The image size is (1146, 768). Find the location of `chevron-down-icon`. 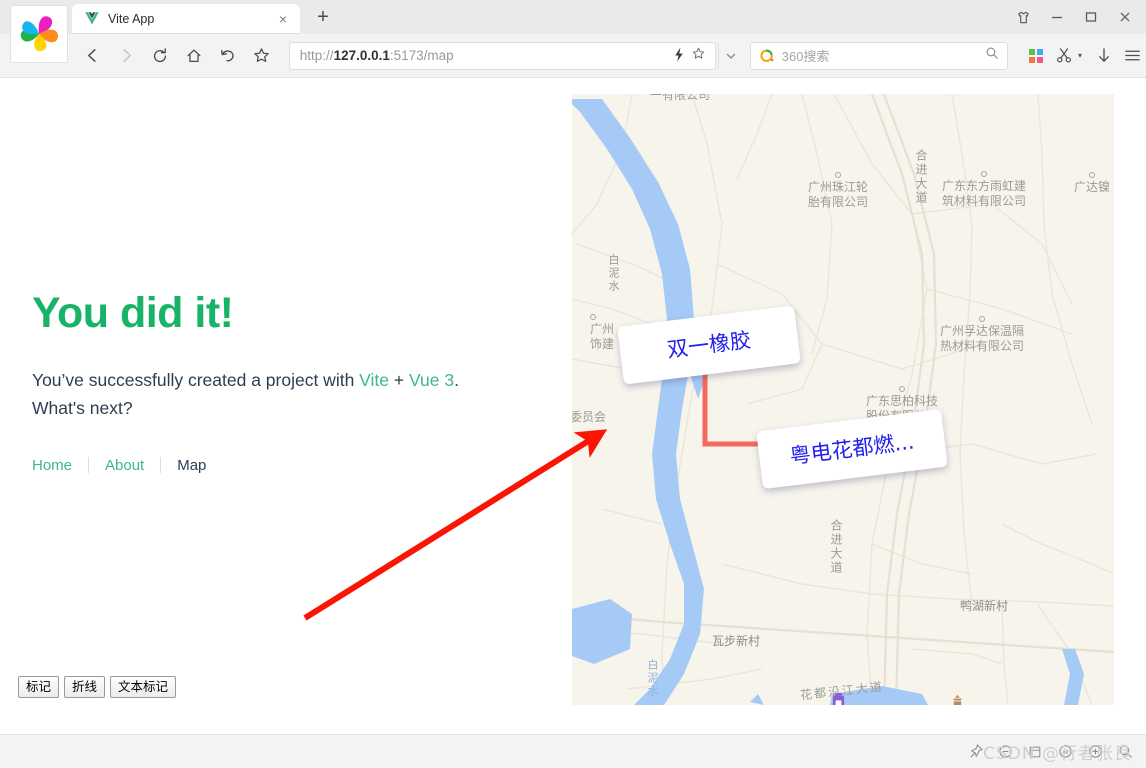

chevron-down-icon is located at coordinates (730, 55).